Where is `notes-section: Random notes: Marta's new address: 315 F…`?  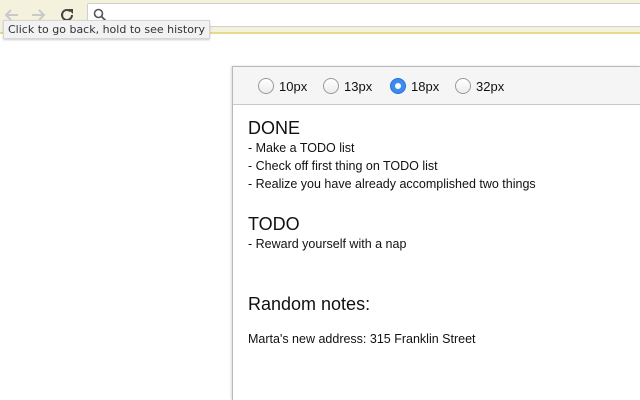
notes-section: Random notes: Marta's new address: 315 F… is located at coordinates (362, 320).